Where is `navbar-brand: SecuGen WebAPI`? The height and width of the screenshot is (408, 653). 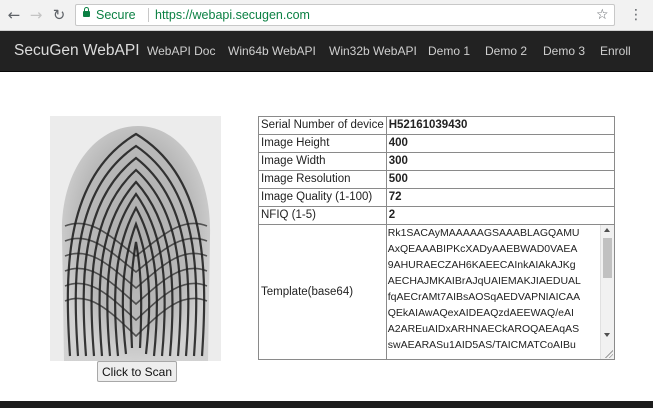
navbar-brand: SecuGen WebAPI is located at coordinates (77, 51).